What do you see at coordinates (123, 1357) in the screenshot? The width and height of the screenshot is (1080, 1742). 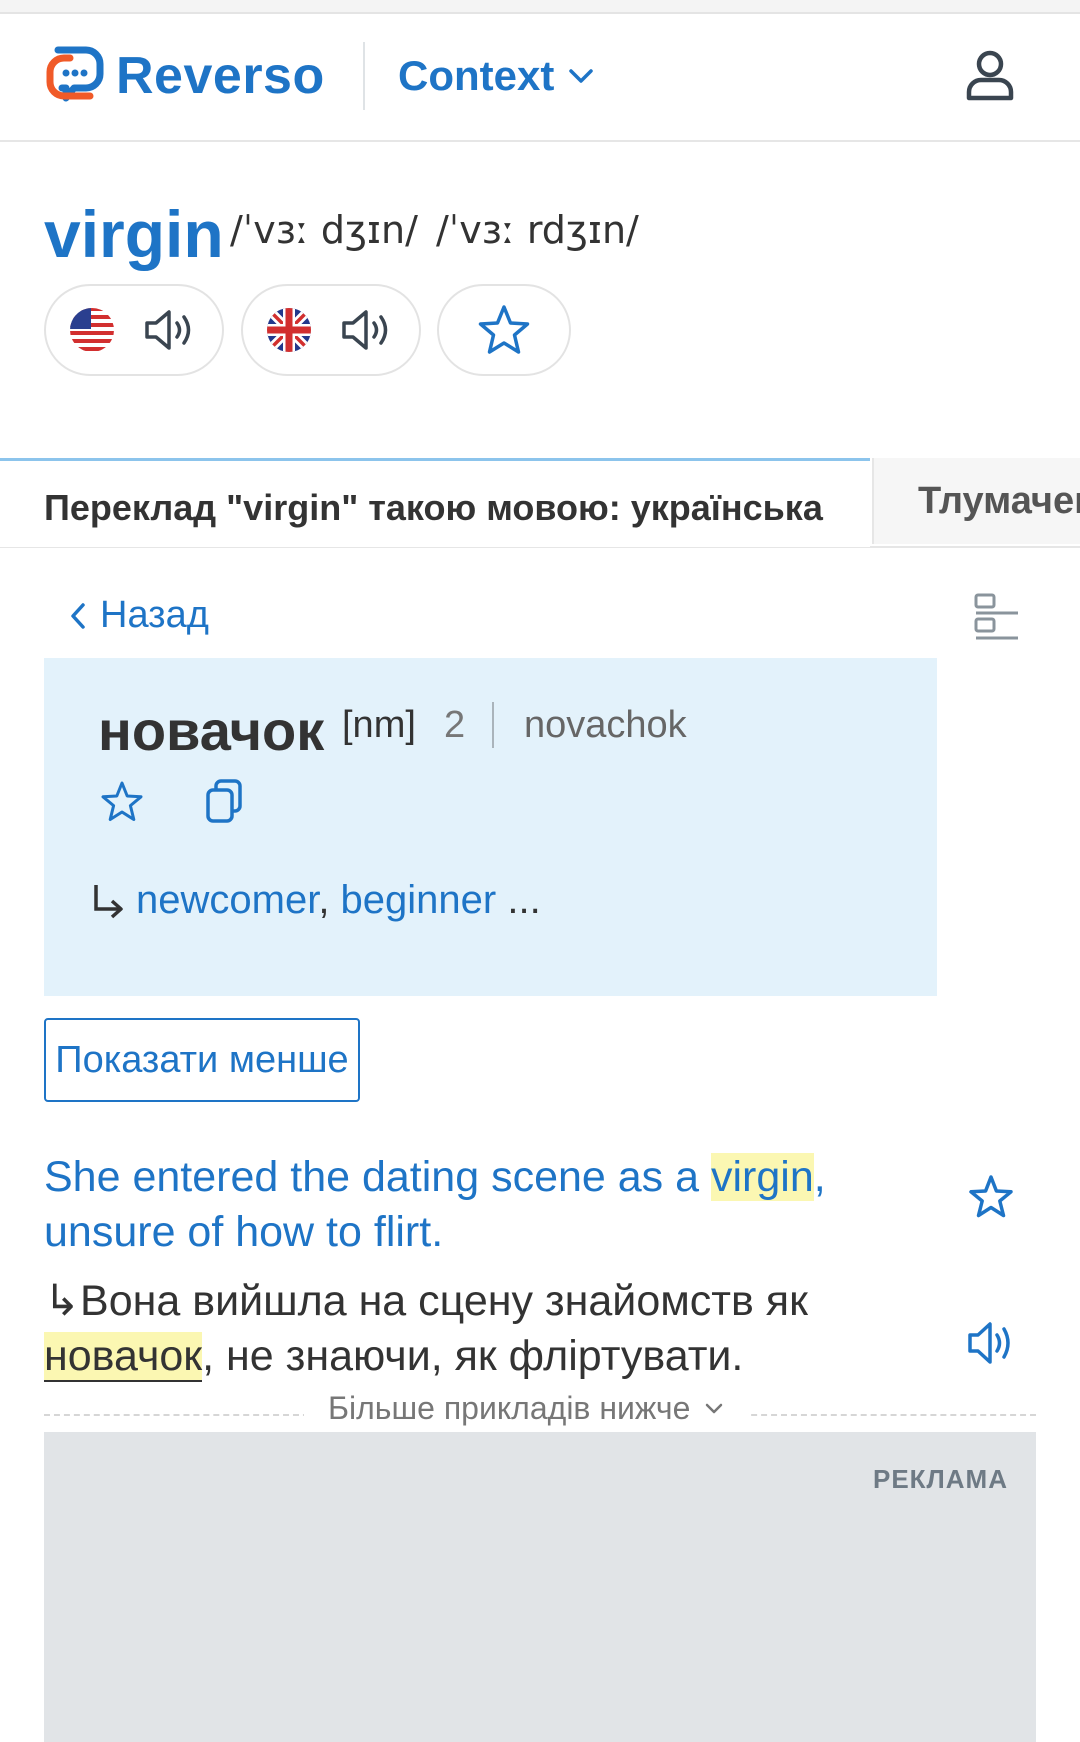 I see `example-target-highlight: новачок` at bounding box center [123, 1357].